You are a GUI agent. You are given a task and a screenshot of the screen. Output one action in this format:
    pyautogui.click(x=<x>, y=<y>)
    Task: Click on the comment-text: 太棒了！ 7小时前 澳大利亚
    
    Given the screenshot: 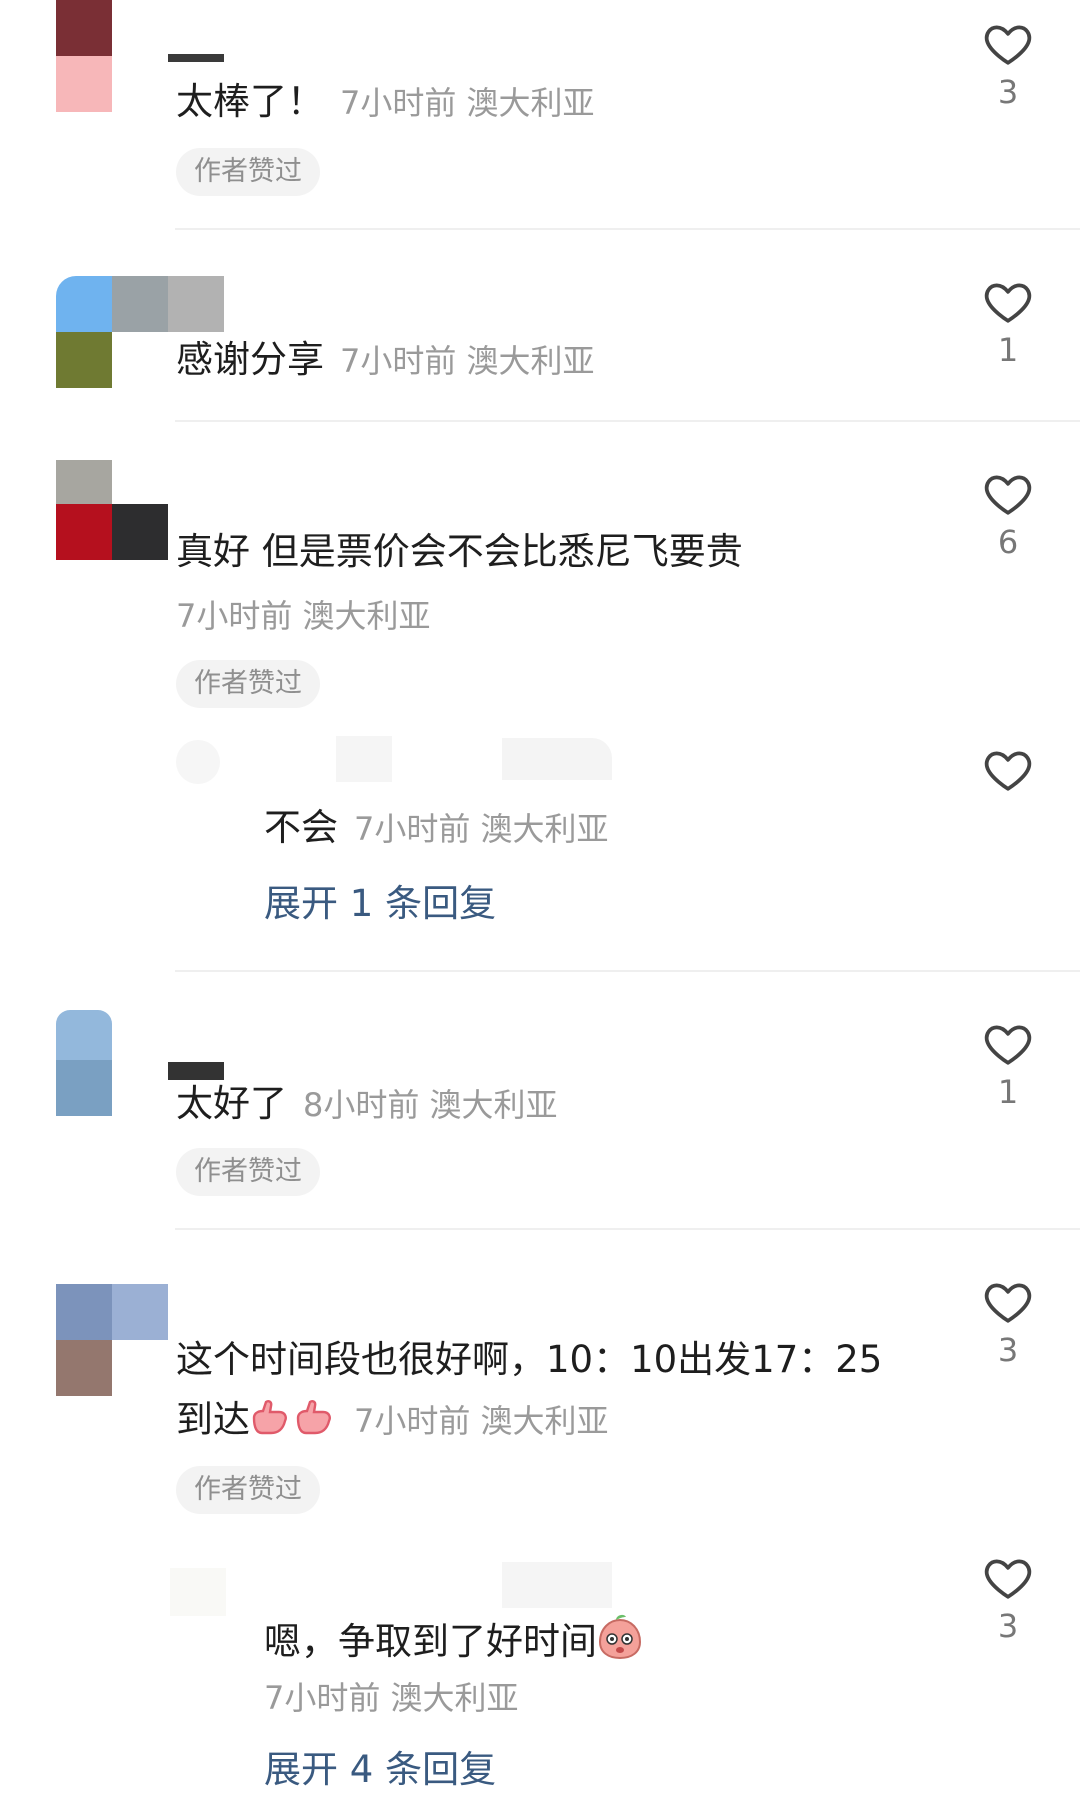 What is the action you would take?
    pyautogui.click(x=385, y=102)
    